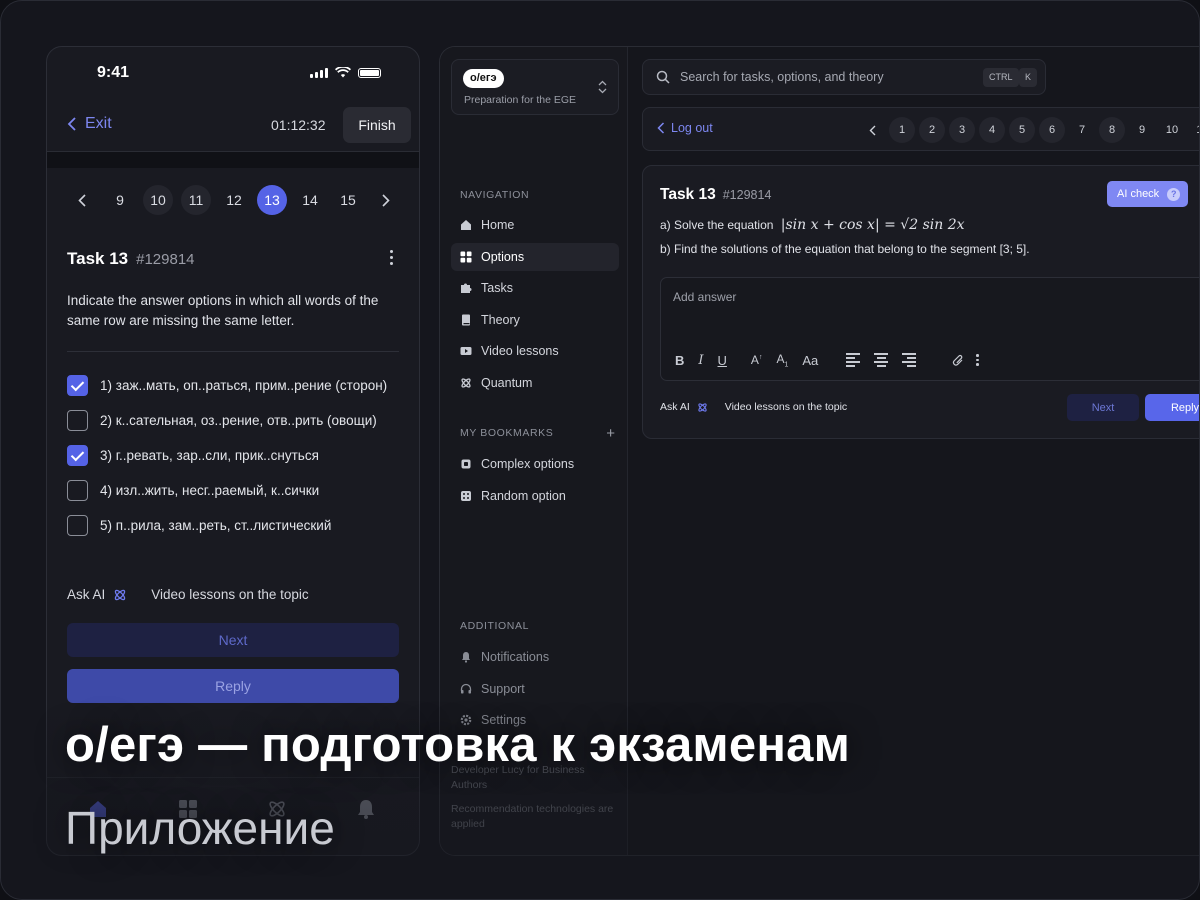 This screenshot has height=900, width=1200. Describe the element at coordinates (929, 329) in the screenshot. I see `answer-editor: Add answer B I U A↑ A1 Aa` at that location.